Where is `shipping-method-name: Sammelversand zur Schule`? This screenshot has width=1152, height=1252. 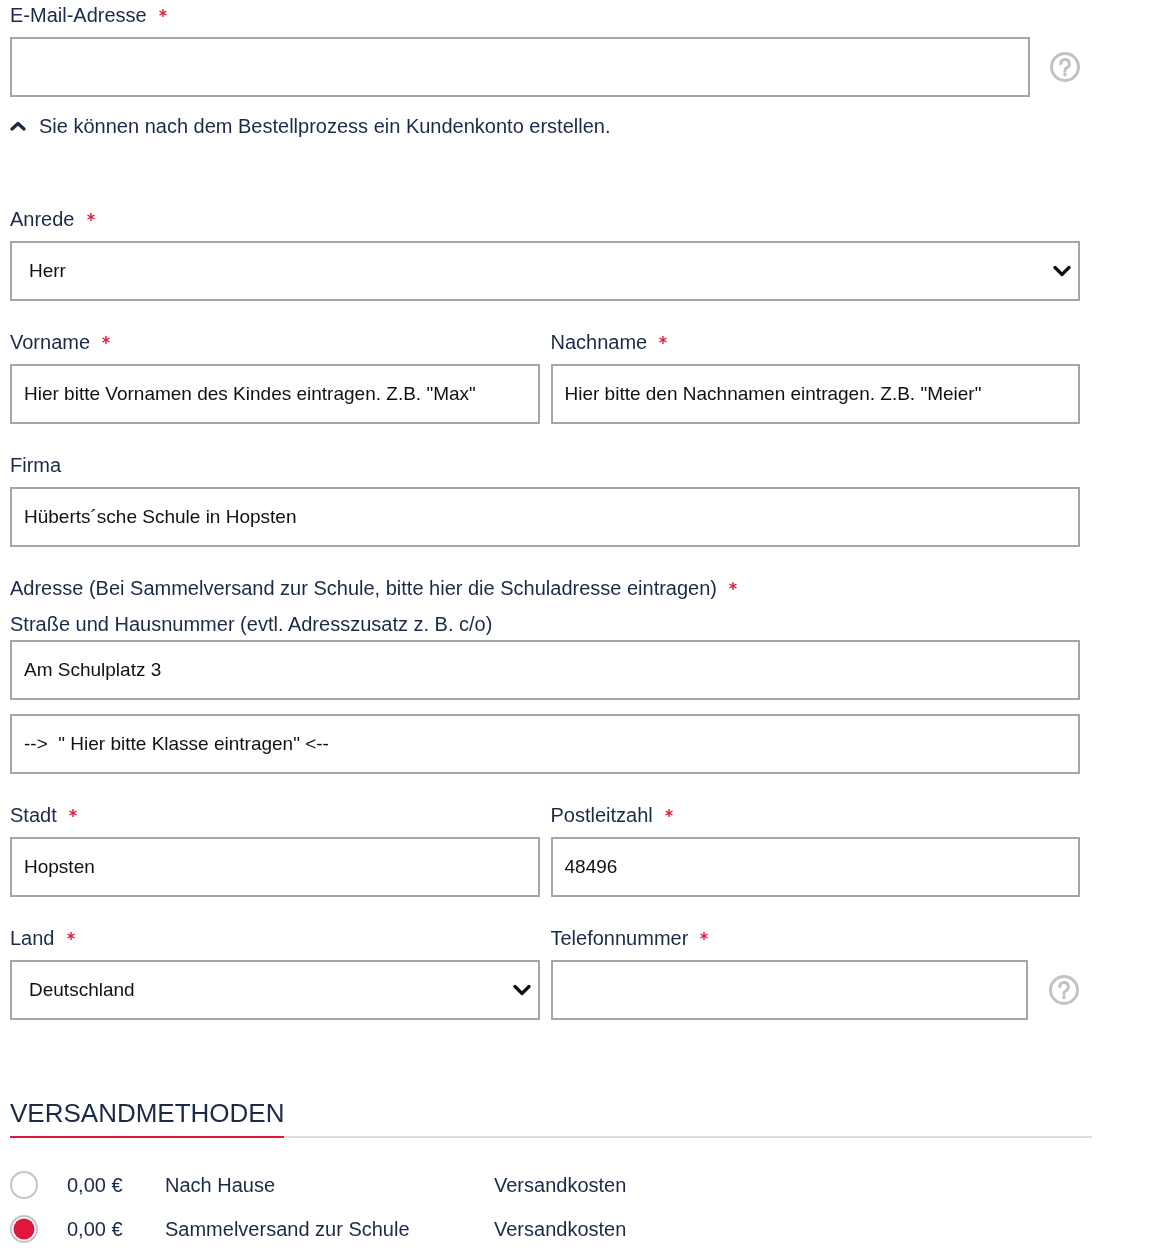
shipping-method-name: Sammelversand zur Schule is located at coordinates (287, 1229).